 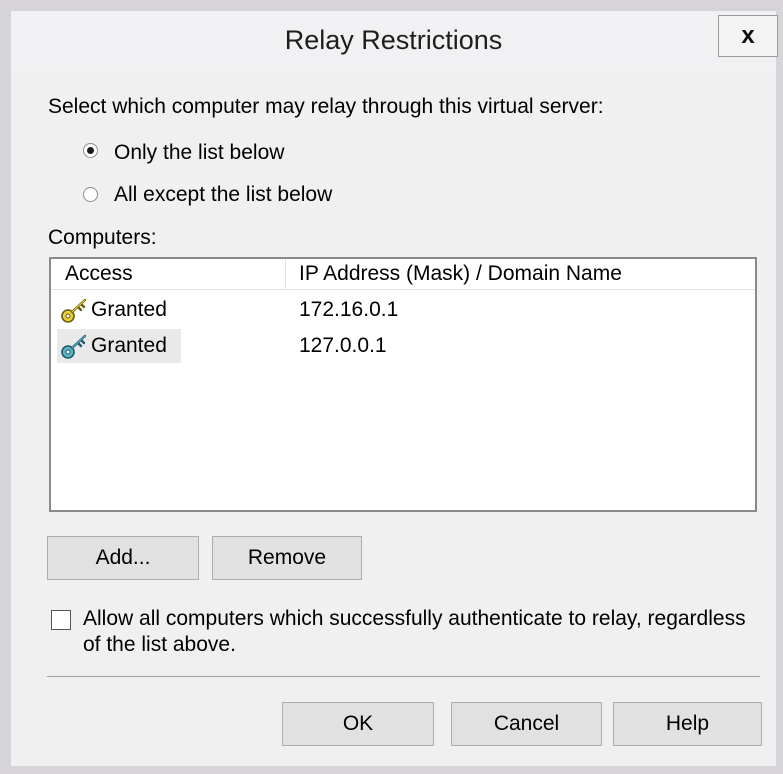 I want to click on computers-label: Computers:, so click(x=102, y=237).